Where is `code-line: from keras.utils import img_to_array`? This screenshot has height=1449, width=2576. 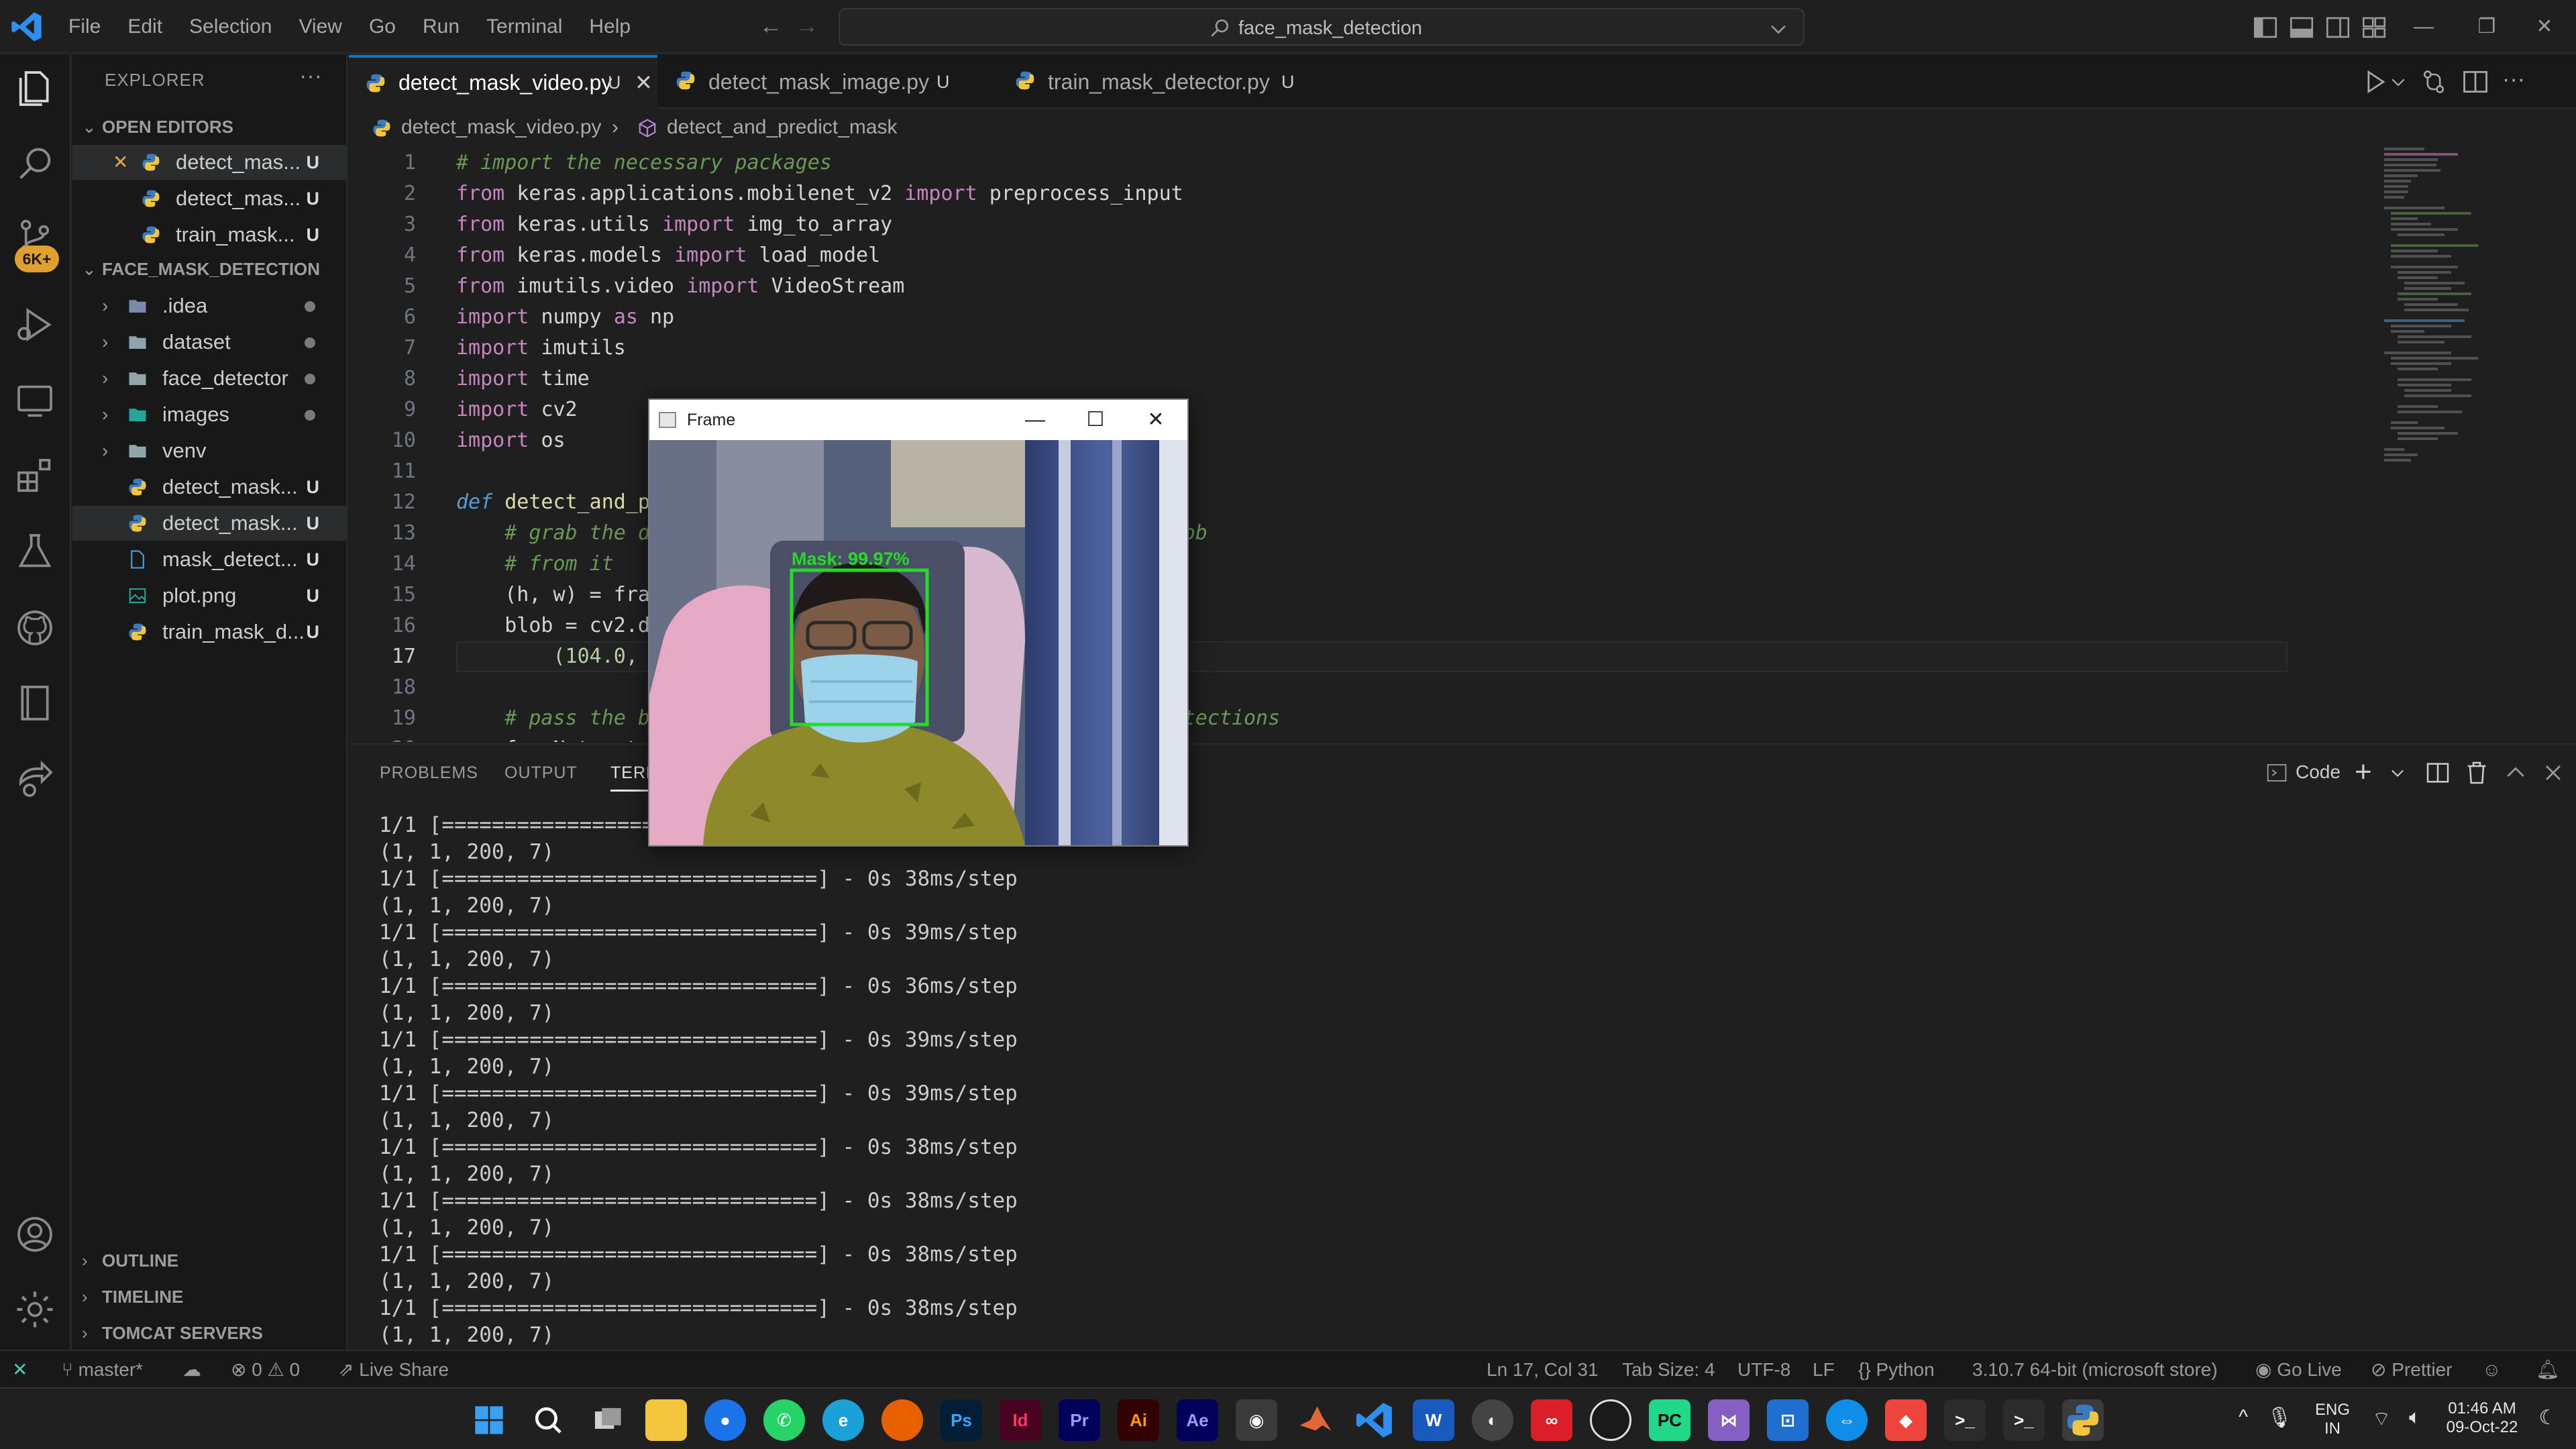
code-line: from keras.utils import img_to_array is located at coordinates (674, 224).